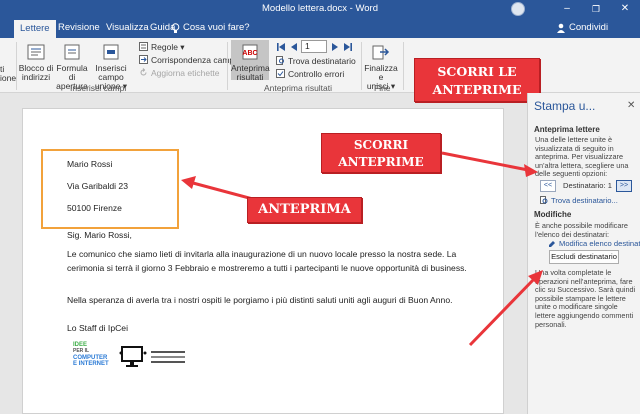 This screenshot has height=414, width=640. What do you see at coordinates (162, 47) in the screenshot?
I see `regole-menu: Regole ▾` at bounding box center [162, 47].